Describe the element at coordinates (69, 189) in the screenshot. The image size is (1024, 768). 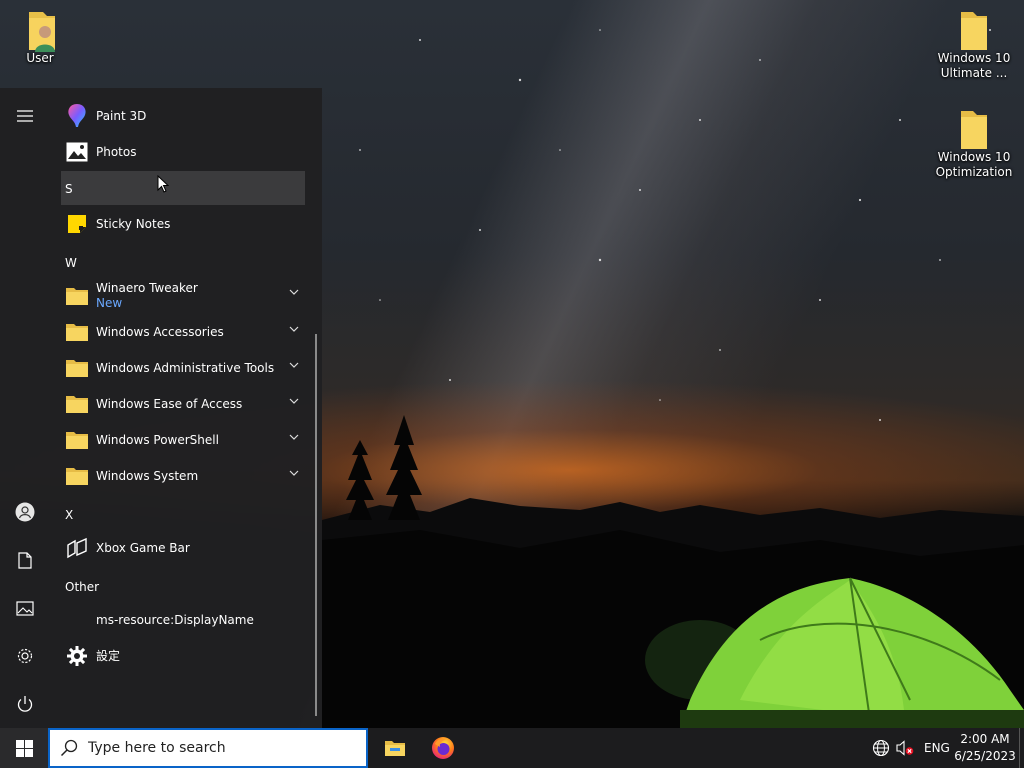
I see `letter-label: S` at that location.